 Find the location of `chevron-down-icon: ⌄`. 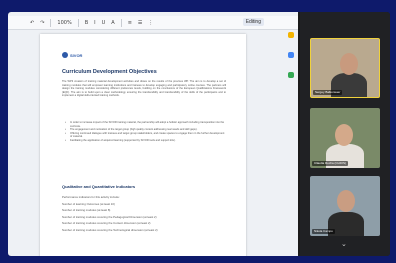

chevron-down-icon: ⌄ is located at coordinates (344, 244).